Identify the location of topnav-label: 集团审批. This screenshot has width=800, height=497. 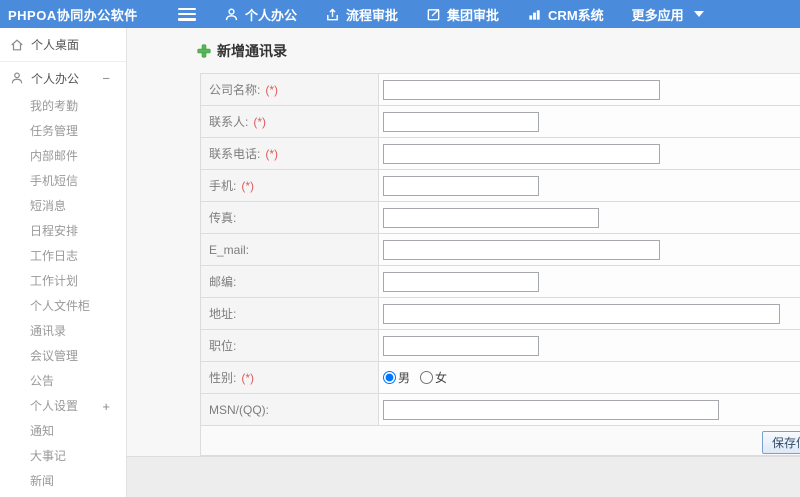
(473, 15).